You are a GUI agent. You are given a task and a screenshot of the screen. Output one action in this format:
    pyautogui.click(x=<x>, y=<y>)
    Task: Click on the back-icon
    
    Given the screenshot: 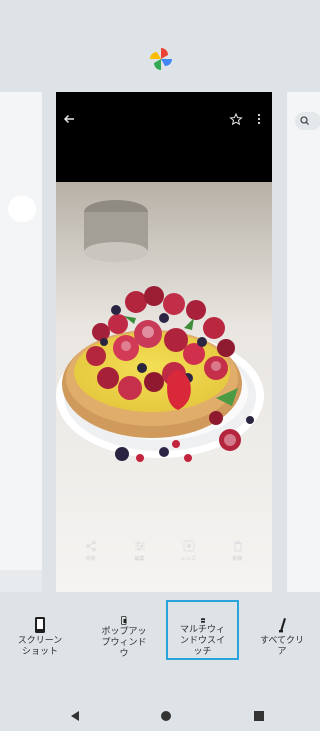 What is the action you would take?
    pyautogui.click(x=75, y=716)
    